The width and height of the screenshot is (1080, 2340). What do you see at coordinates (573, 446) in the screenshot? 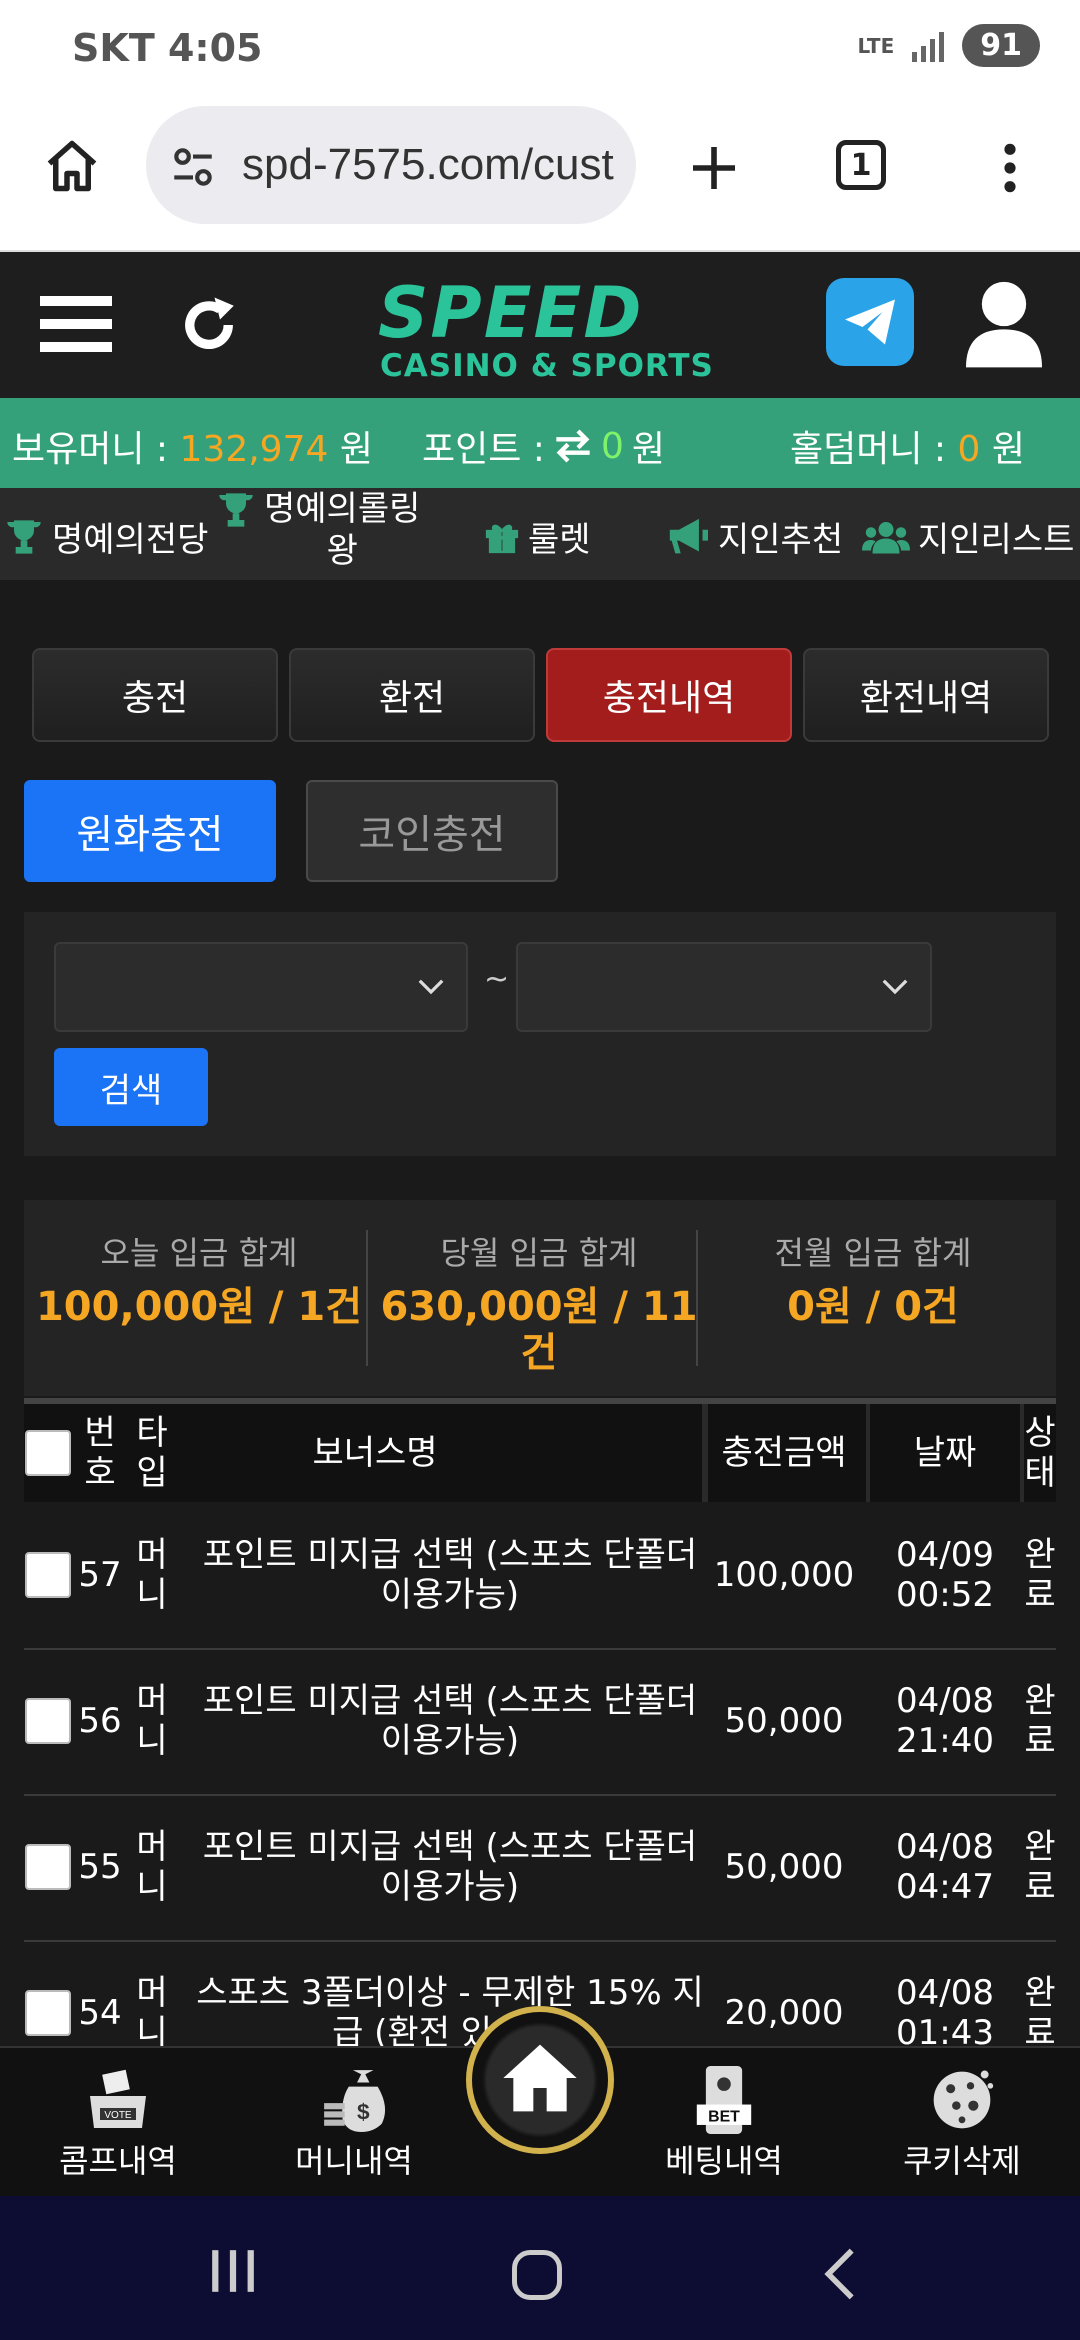
I see `exchange-arrows-icon` at bounding box center [573, 446].